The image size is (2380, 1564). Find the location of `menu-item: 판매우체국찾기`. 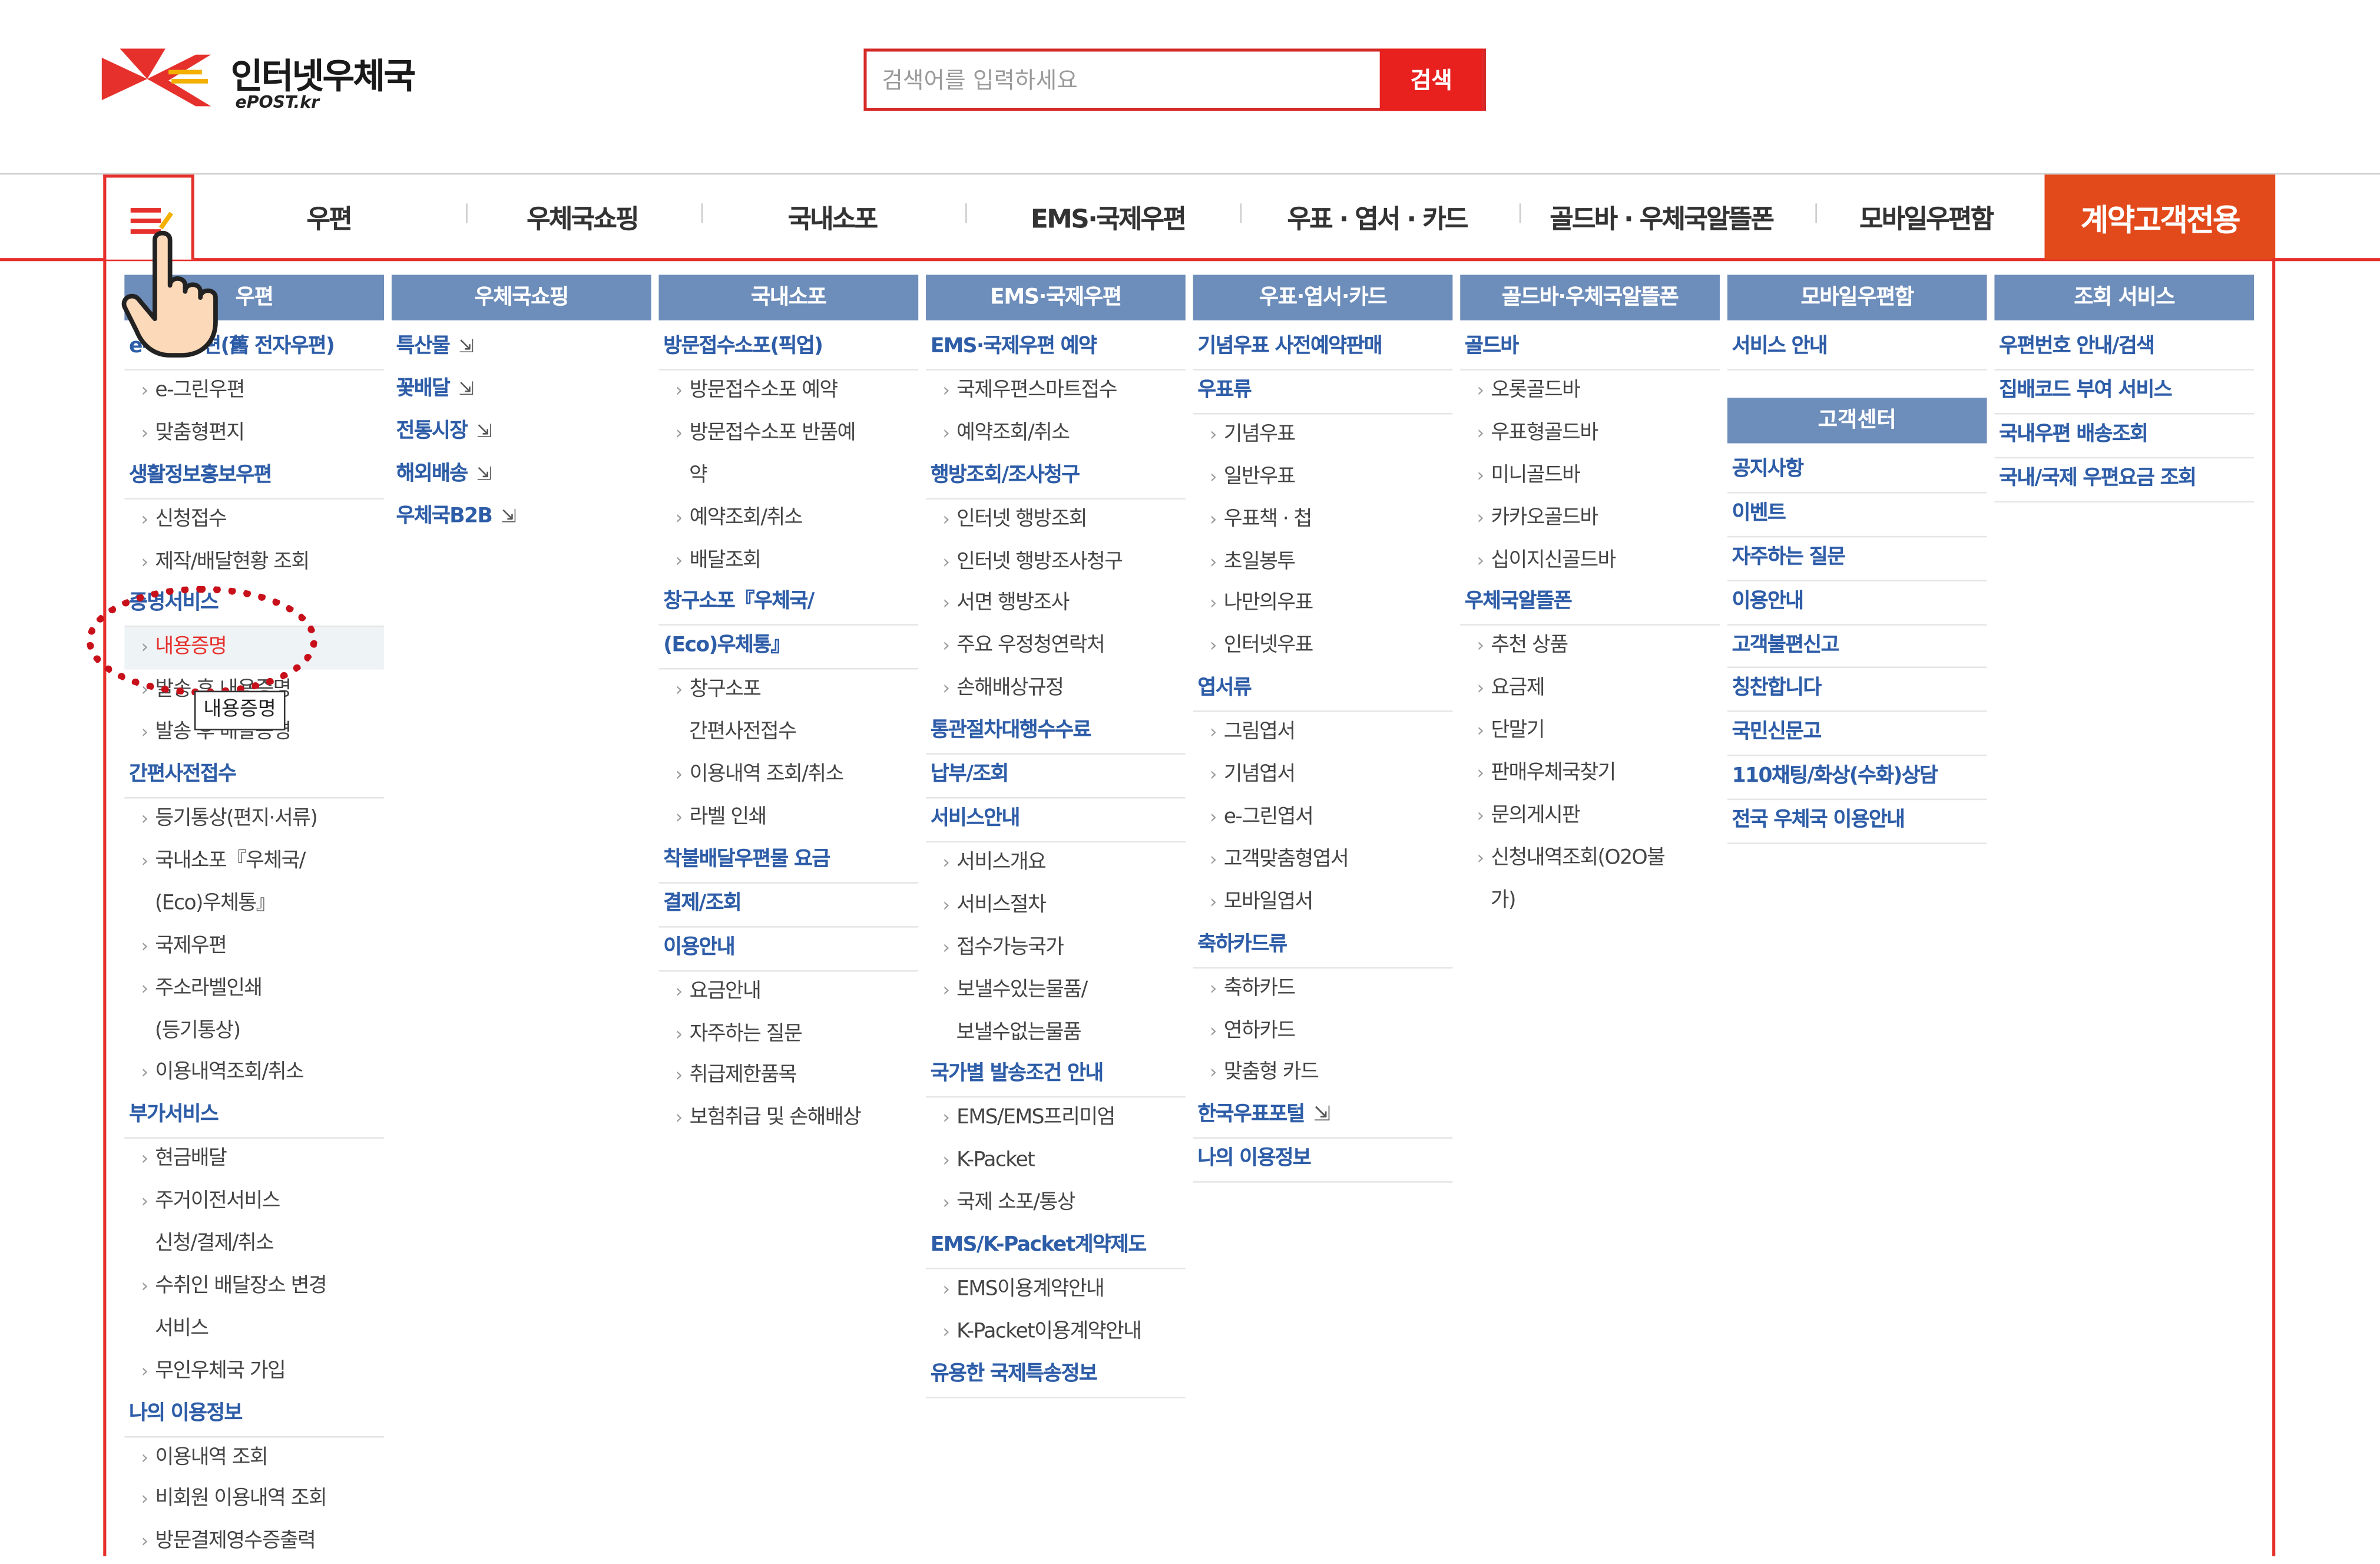

menu-item: 판매우체국찾기 is located at coordinates (1590, 774).